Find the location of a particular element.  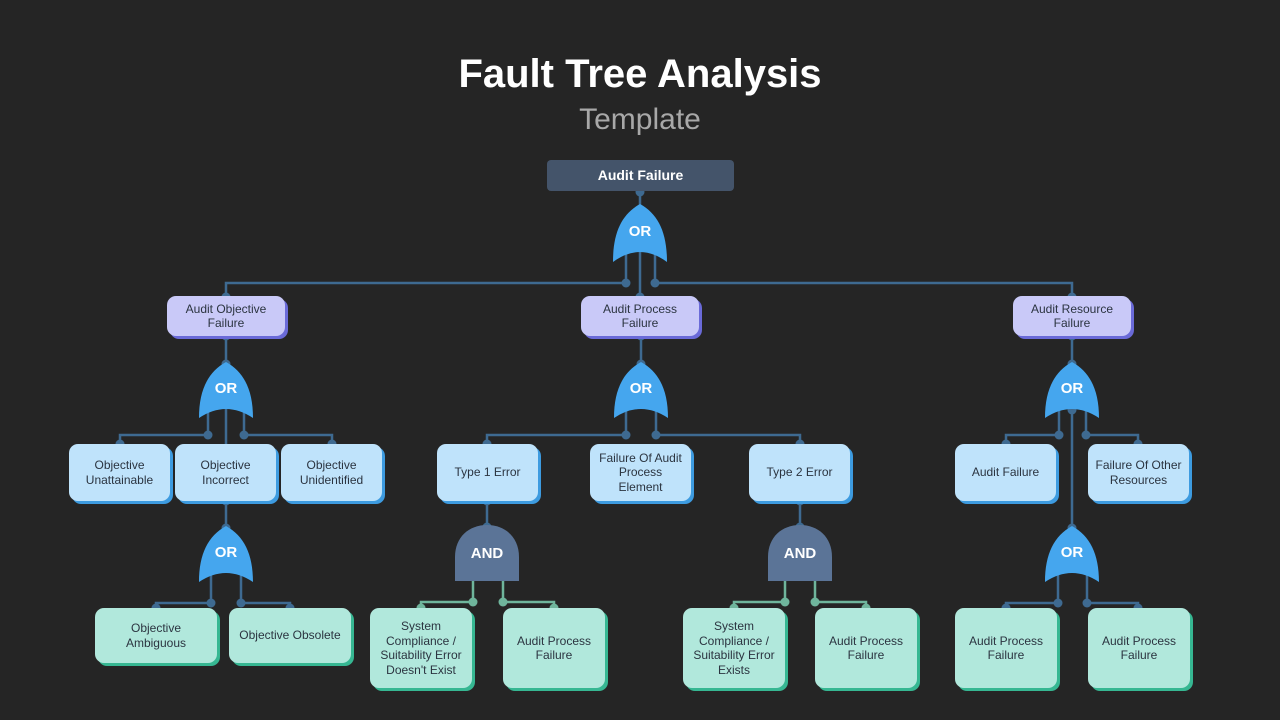

event-objective-ambiguous: Objective Ambiguous is located at coordinates (156, 635).